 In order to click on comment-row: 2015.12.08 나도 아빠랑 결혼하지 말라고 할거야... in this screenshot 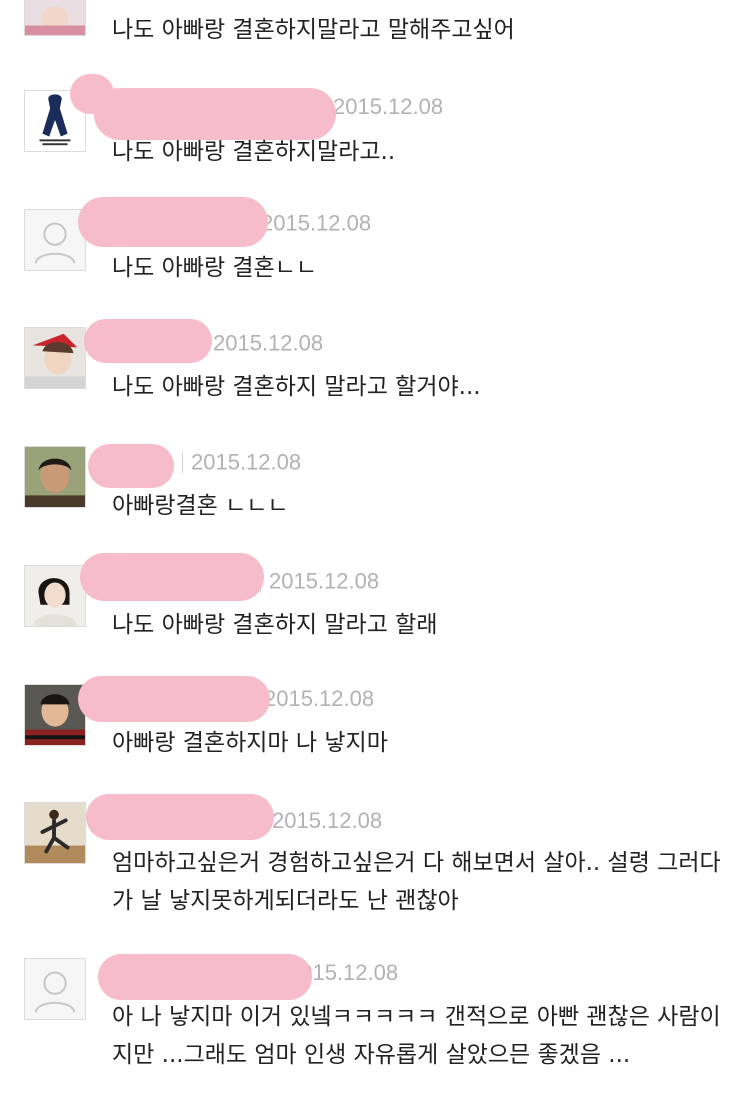, I will do `click(374, 363)`.